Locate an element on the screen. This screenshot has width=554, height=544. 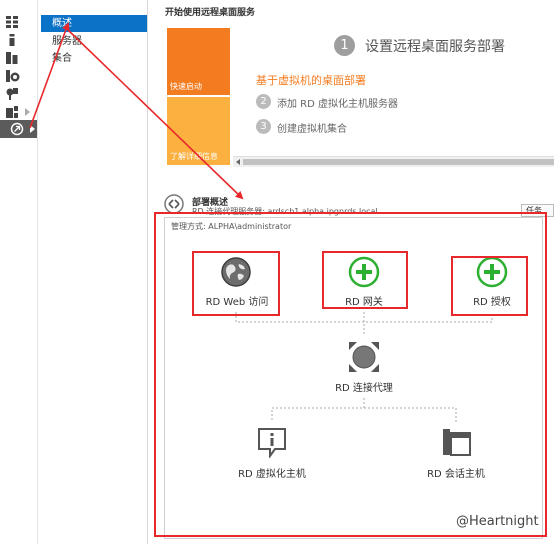
annotation-box-web-access is located at coordinates (236, 283).